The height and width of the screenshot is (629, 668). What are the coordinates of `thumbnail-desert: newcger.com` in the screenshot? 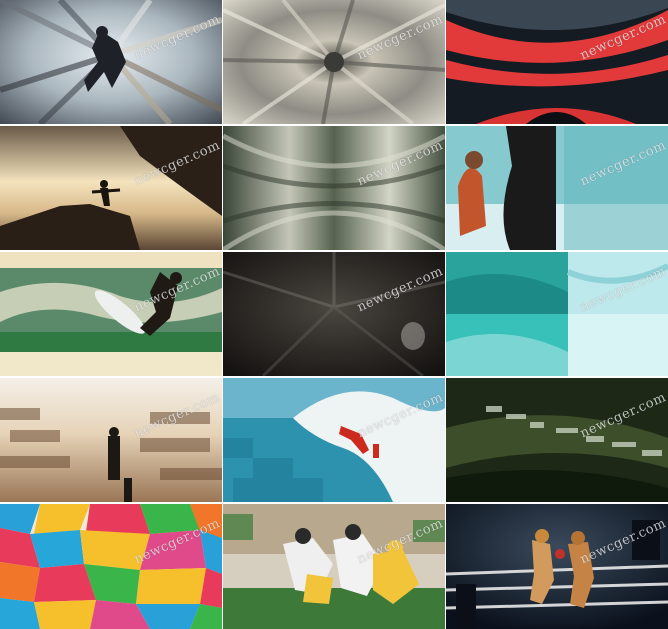 It's located at (111, 440).